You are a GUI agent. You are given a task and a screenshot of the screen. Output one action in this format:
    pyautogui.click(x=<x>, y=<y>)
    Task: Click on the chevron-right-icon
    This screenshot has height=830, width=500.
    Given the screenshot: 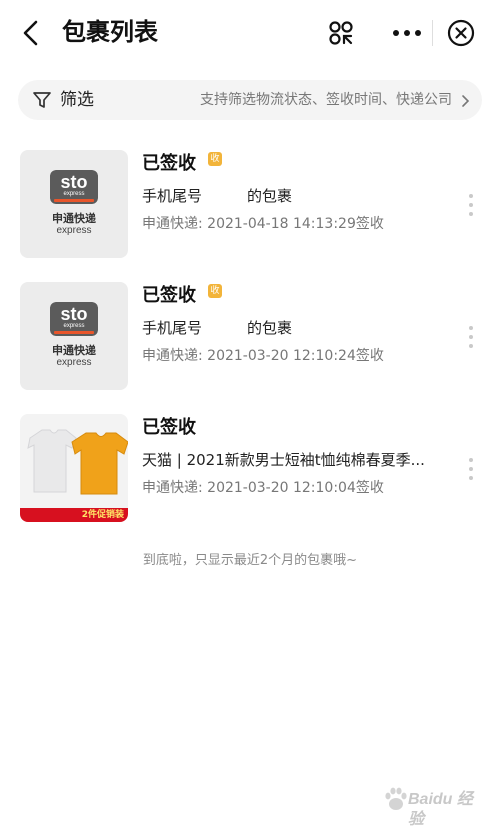 What is the action you would take?
    pyautogui.click(x=465, y=100)
    